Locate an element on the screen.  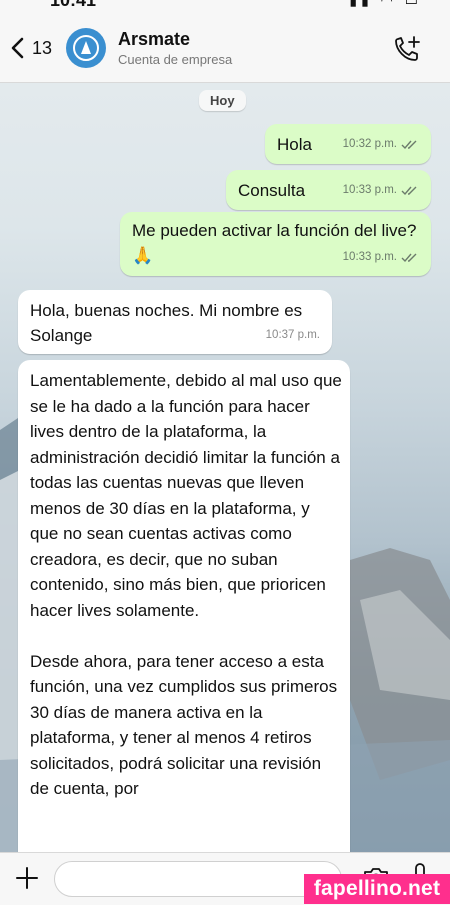
message-bubble-outgoing: Hola 10:32 p.m. is located at coordinates (348, 144).